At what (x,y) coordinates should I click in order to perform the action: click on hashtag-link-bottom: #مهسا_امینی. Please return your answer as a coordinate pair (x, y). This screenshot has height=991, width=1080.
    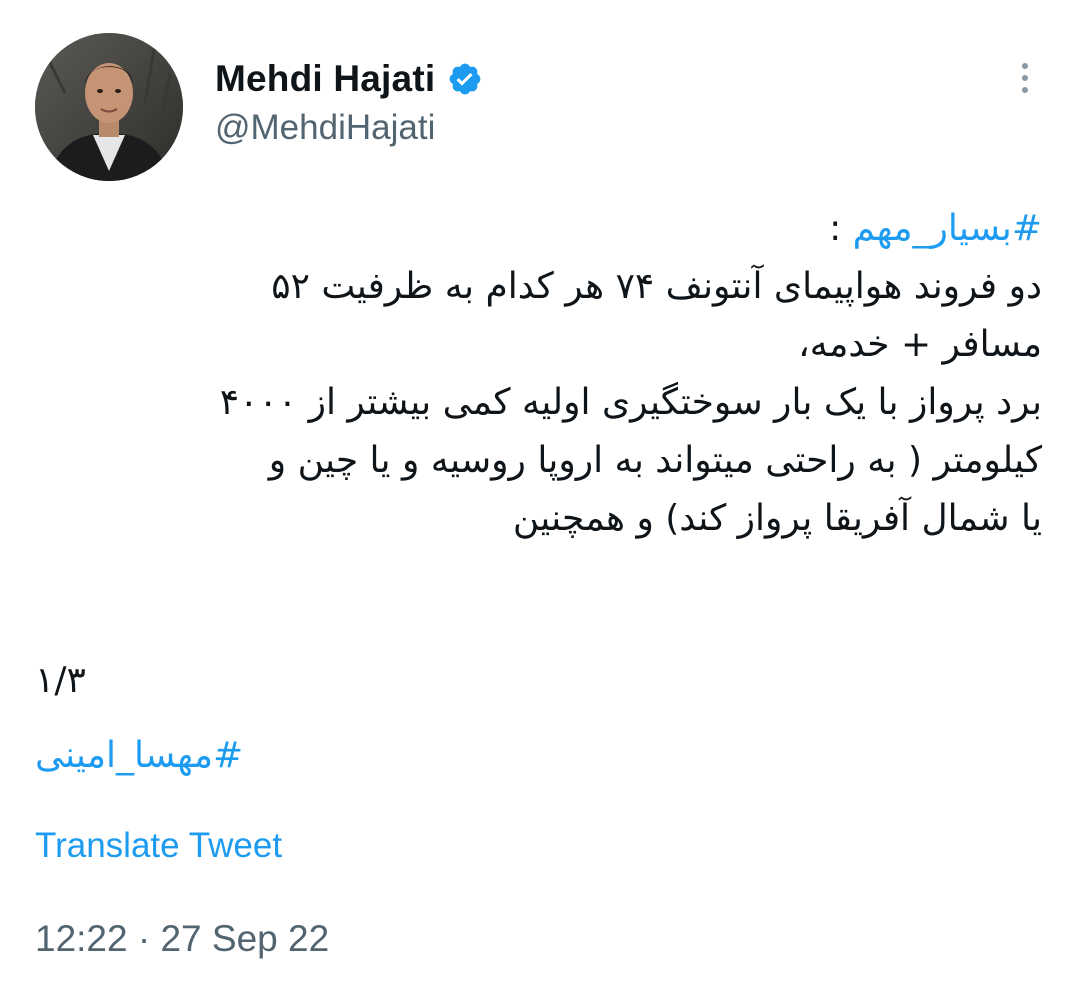
    Looking at the image, I should click on (139, 755).